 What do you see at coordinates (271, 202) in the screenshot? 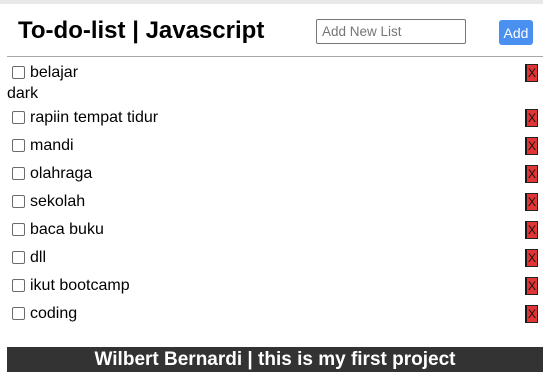
I see `list-item: sekolah X` at bounding box center [271, 202].